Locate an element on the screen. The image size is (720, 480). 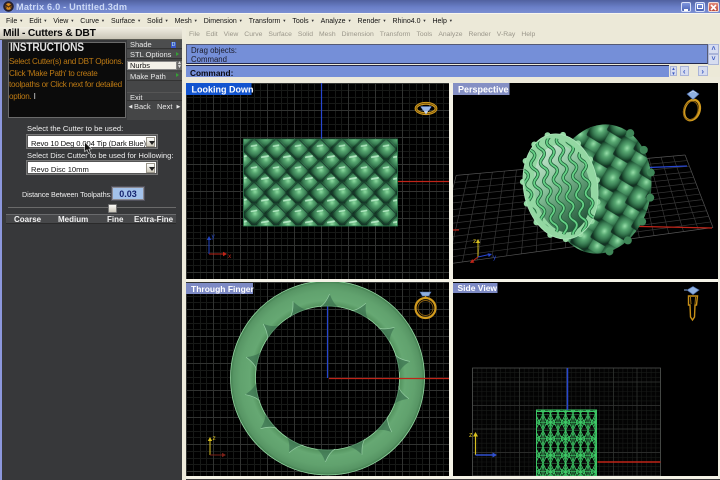
svg-text: Through Finger is located at coordinates (222, 289).